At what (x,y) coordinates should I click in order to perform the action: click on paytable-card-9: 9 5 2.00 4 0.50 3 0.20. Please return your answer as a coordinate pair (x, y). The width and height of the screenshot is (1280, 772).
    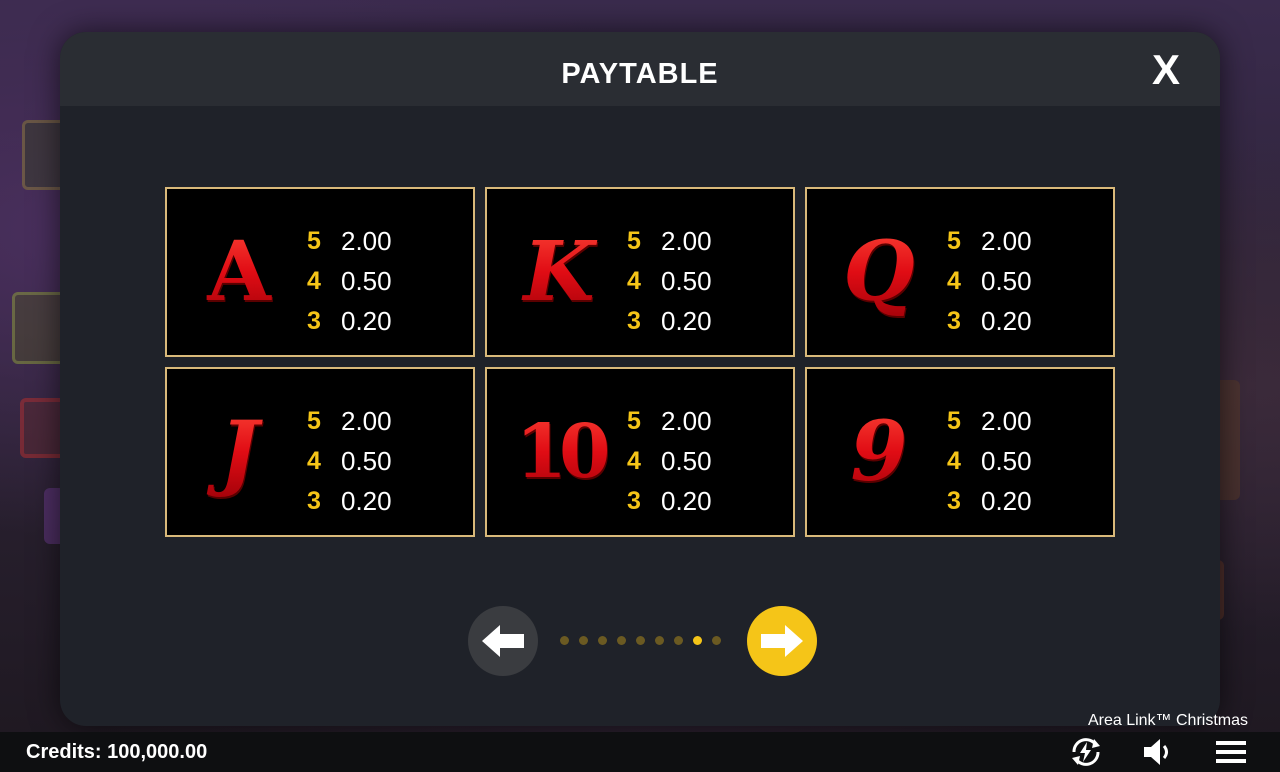
    Looking at the image, I should click on (960, 452).